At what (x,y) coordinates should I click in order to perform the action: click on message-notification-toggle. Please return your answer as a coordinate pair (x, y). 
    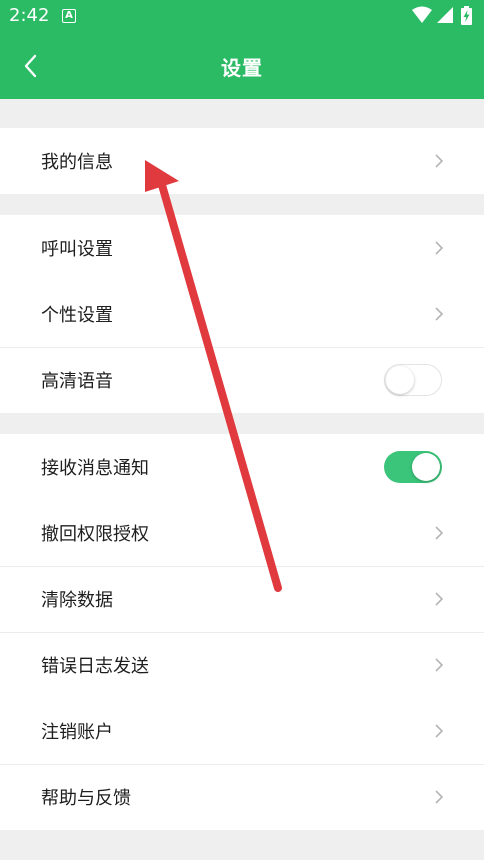
    Looking at the image, I should click on (413, 467).